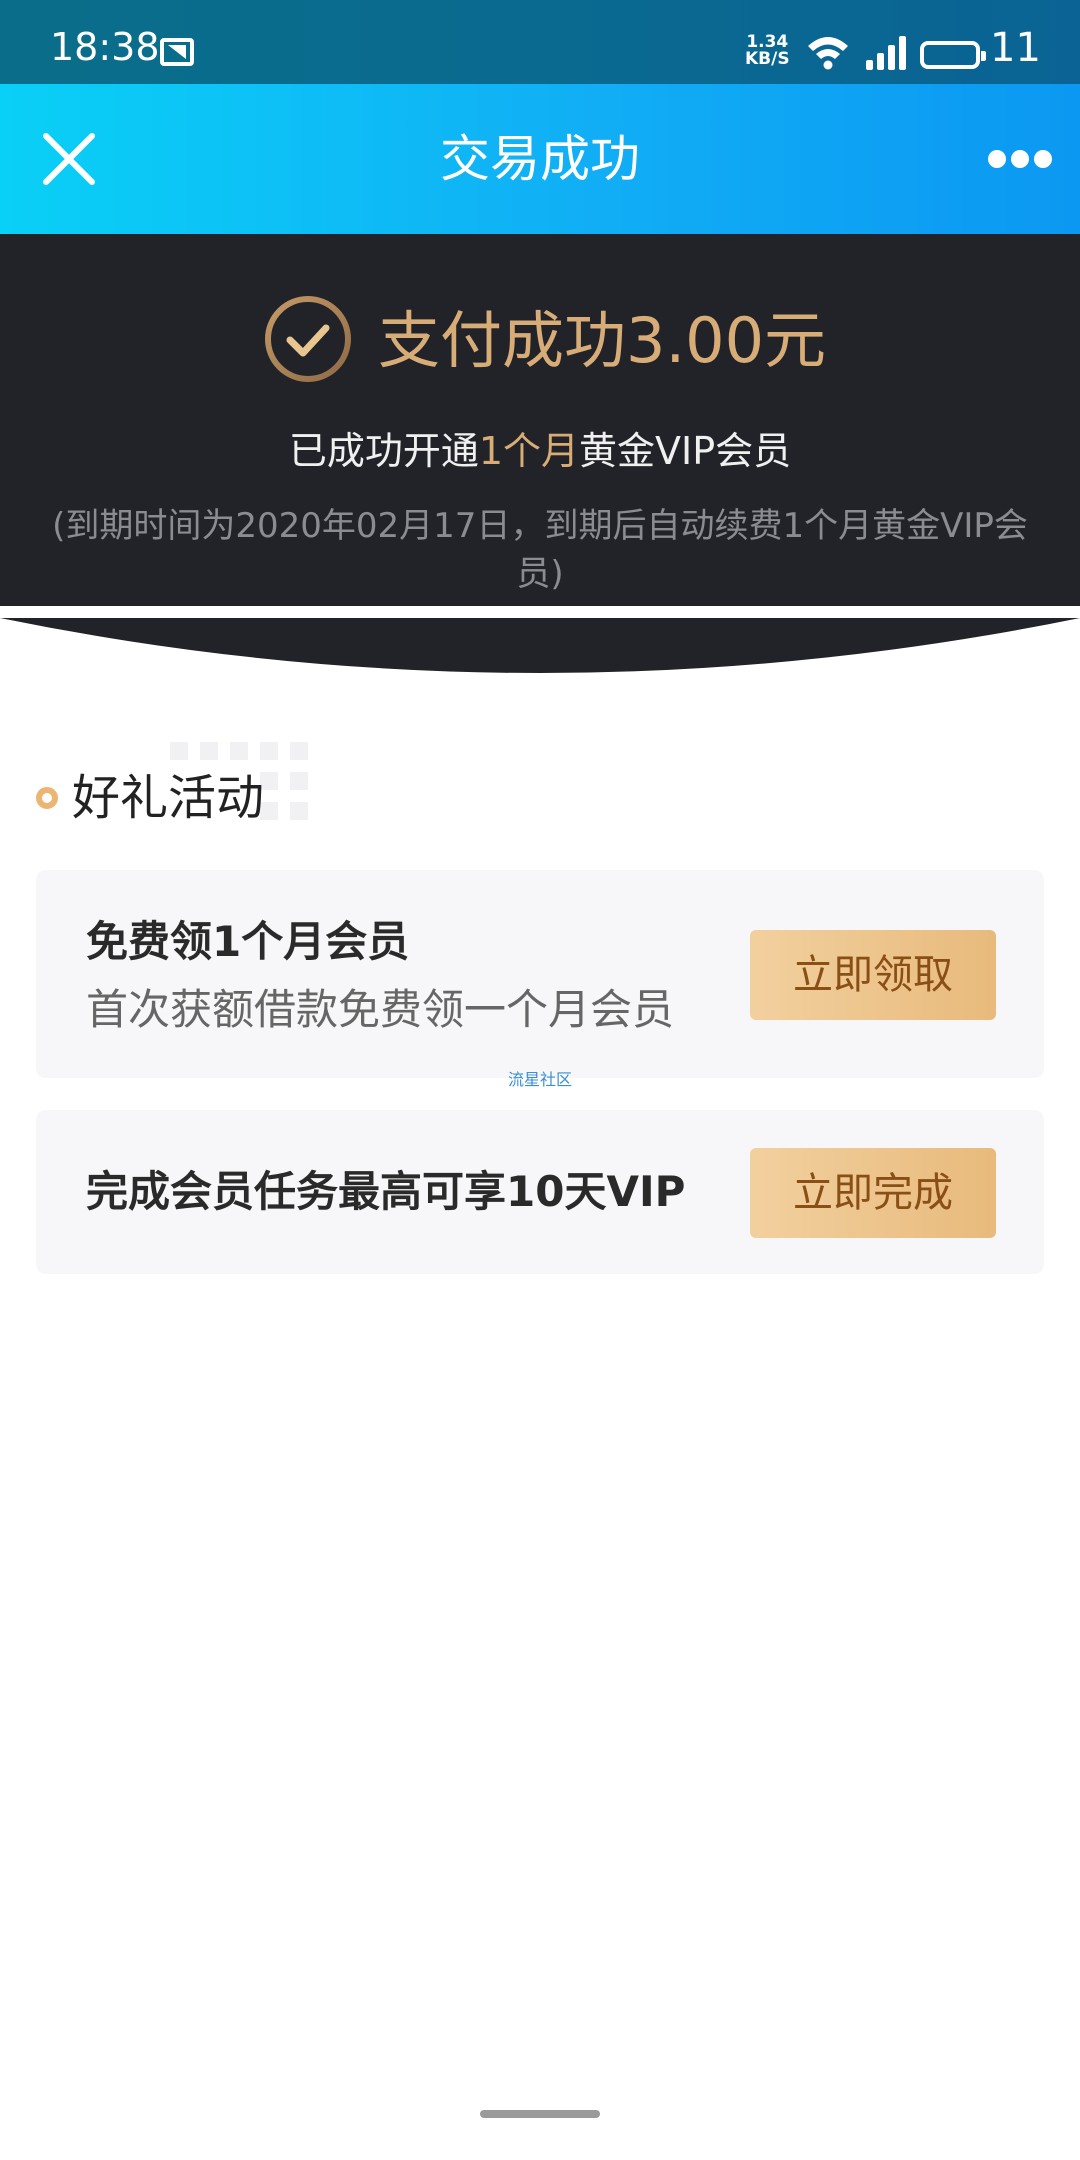 The width and height of the screenshot is (1080, 2160). I want to click on battery-icon, so click(953, 55).